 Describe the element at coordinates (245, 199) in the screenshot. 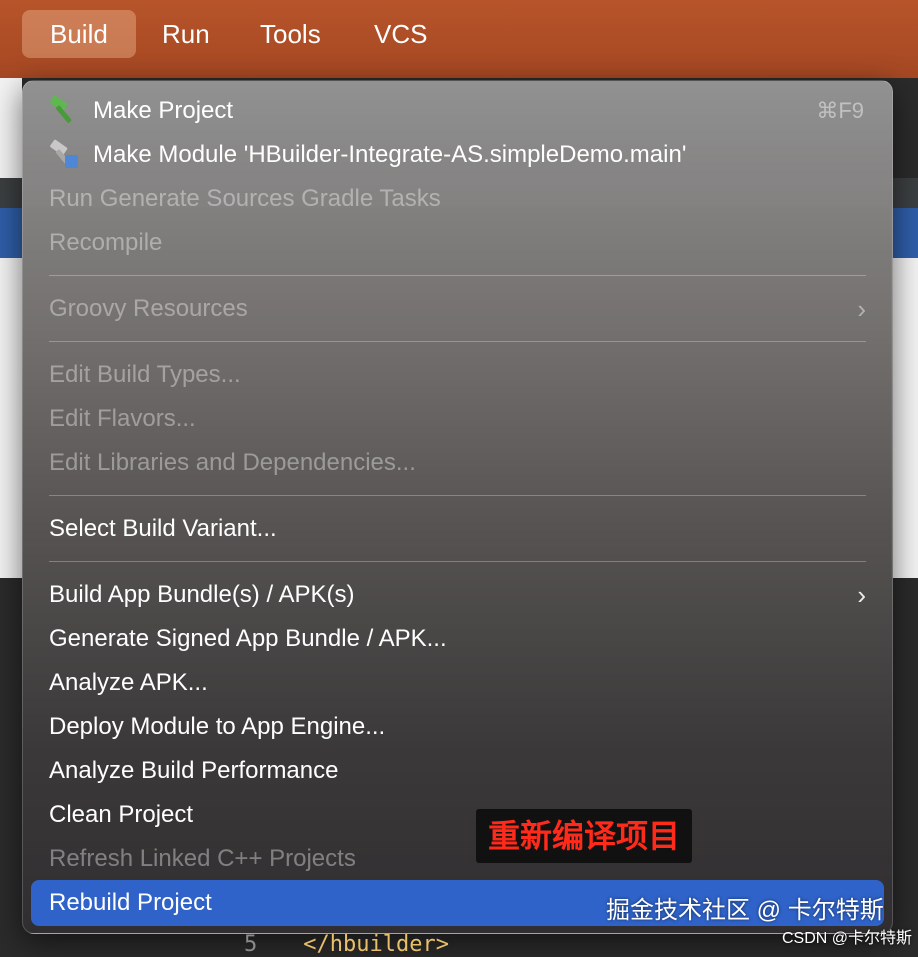

I see `run-generate-sources-item: Run Generate Sources Gradle Tasks` at that location.